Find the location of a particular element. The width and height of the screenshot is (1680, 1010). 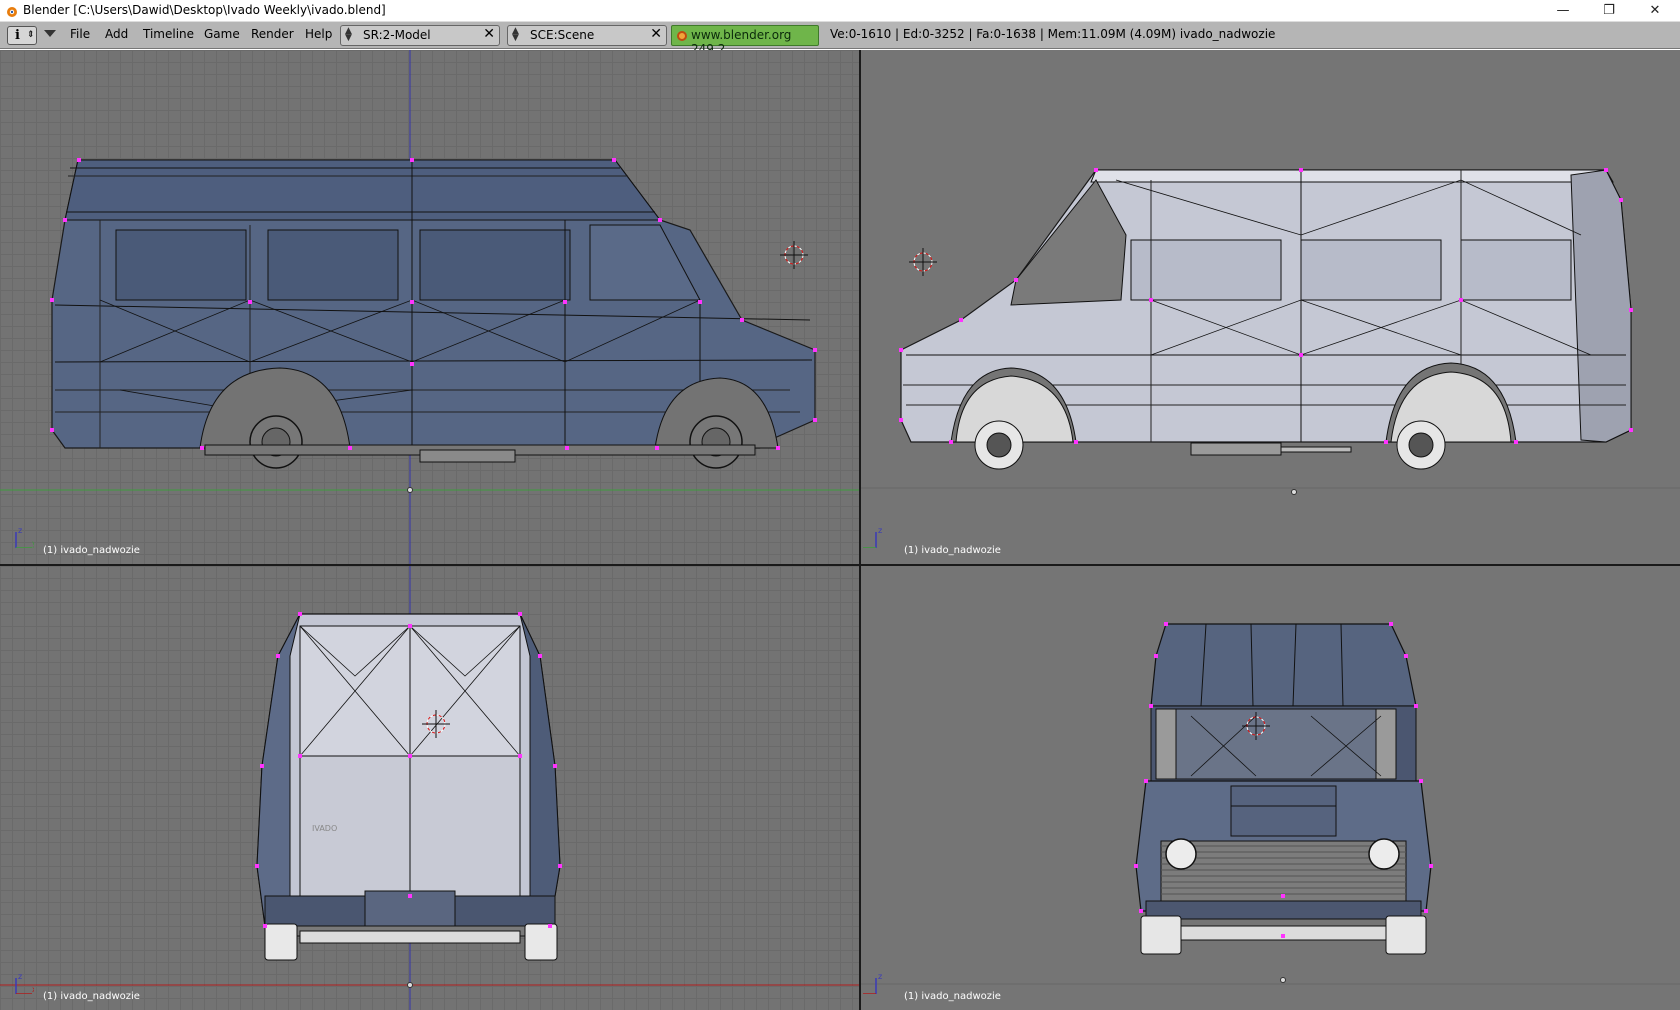

axis-gizmo-icon: z y is located at coordinates (24, 537).